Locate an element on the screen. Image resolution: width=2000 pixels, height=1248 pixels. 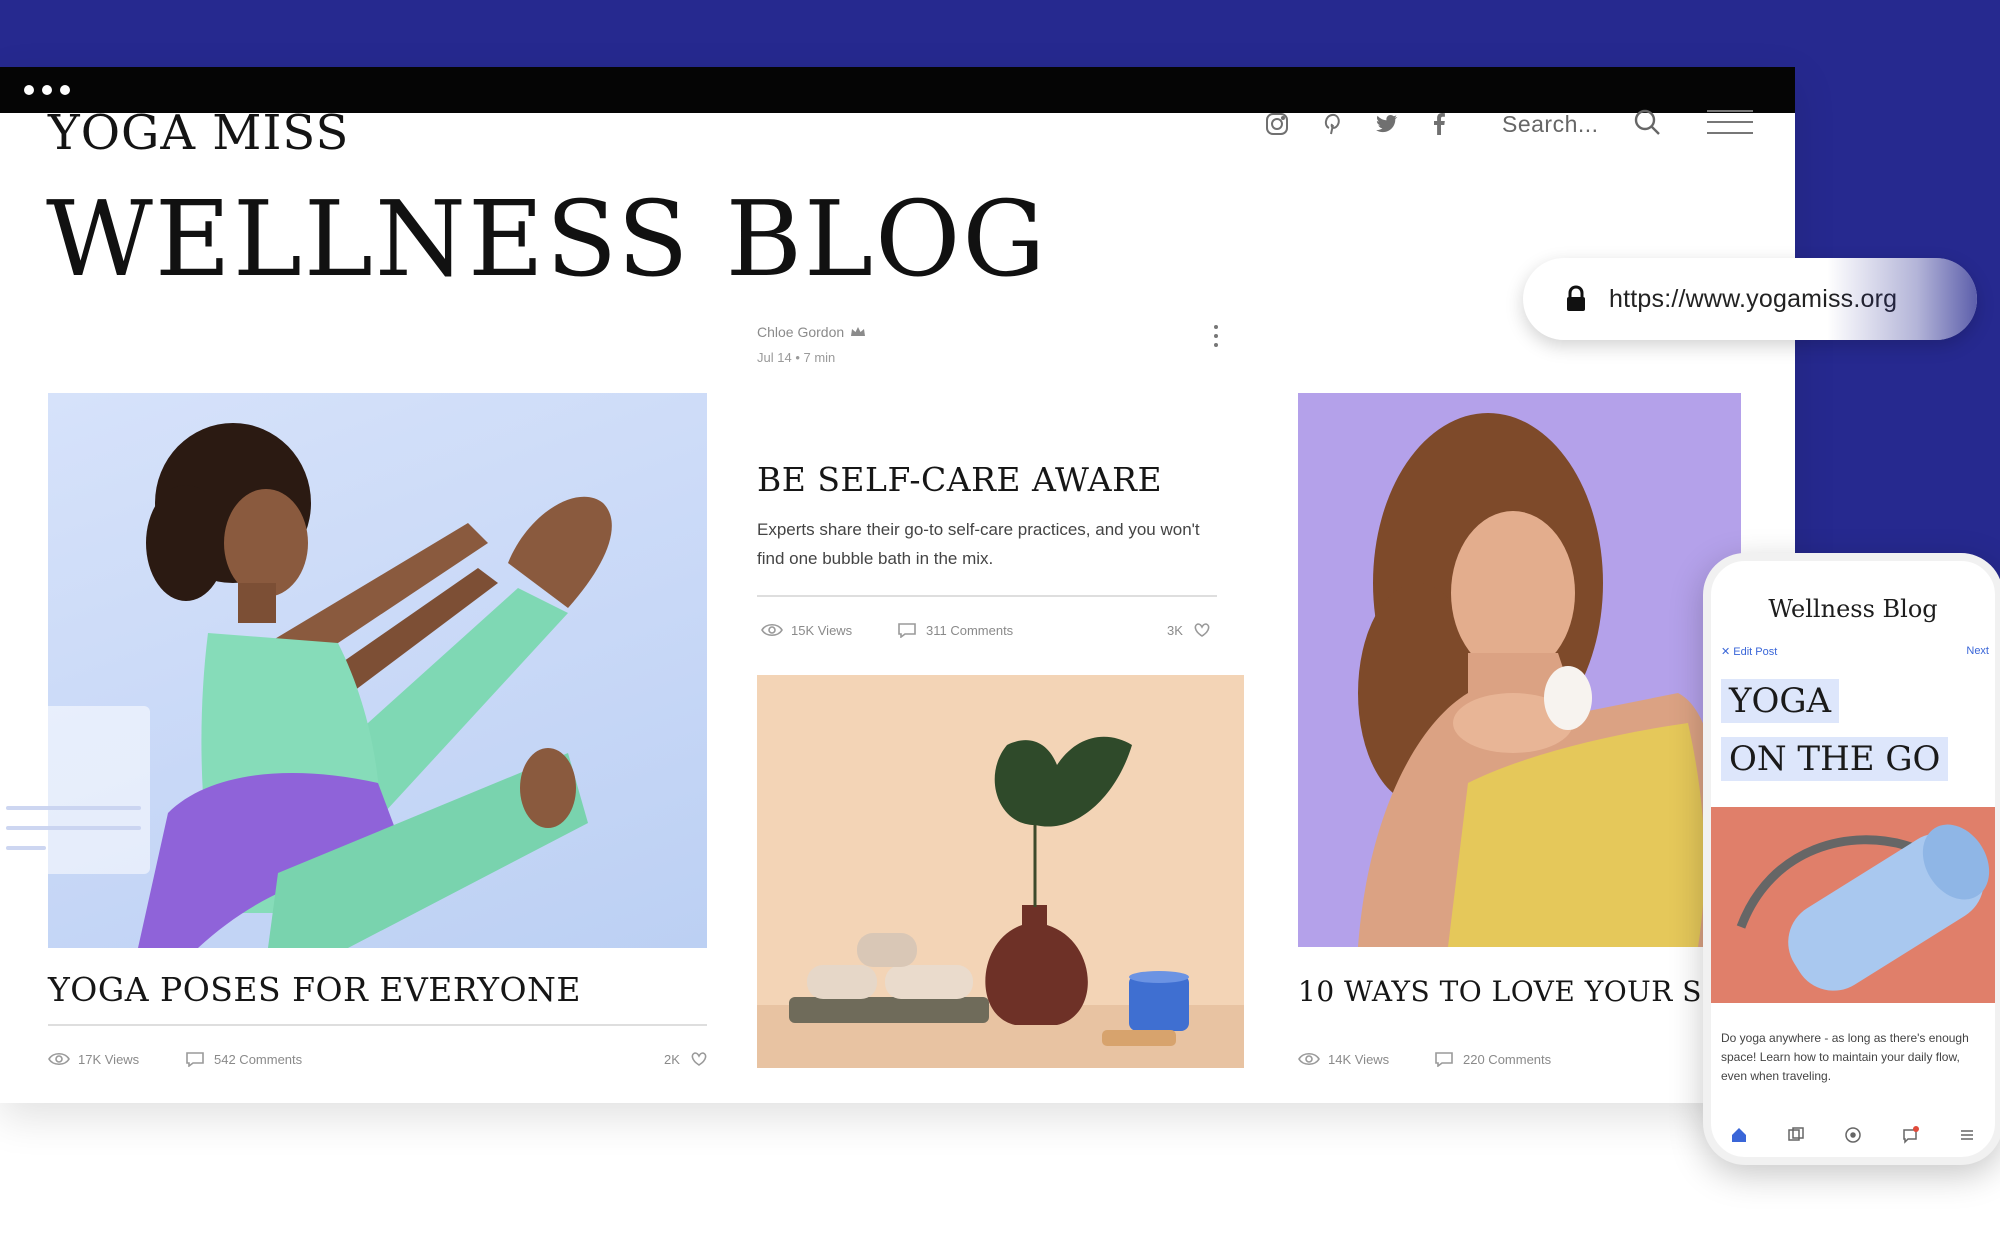
crown-icon is located at coordinates (858, 331).